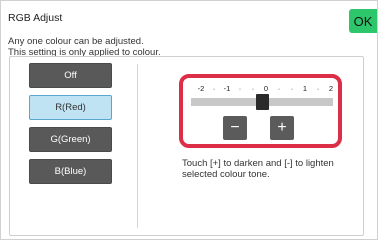 The width and height of the screenshot is (378, 240). I want to click on scale-label: 1, so click(305, 88).